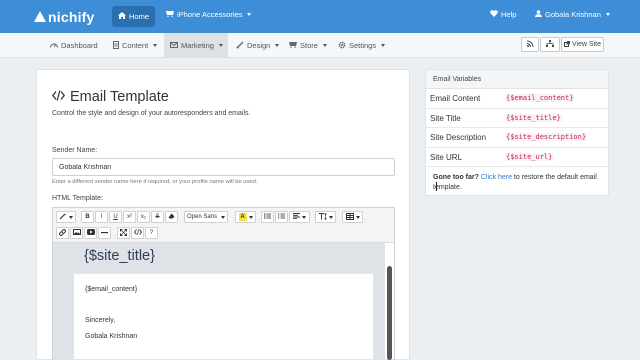 Image resolution: width=640 pixels, height=360 pixels. Describe the element at coordinates (40, 16) in the screenshot. I see `logo-mark-icon` at that location.